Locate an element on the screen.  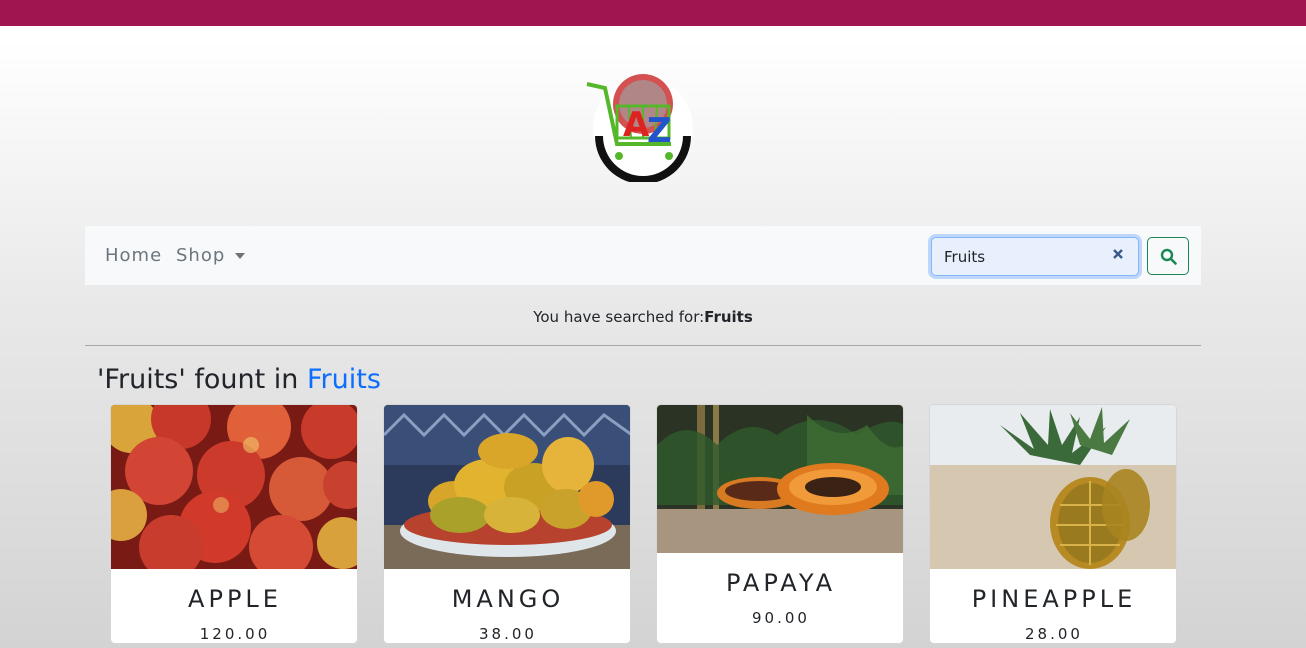
product-card-papaya: PAPAYA 90.00 is located at coordinates (780, 524).